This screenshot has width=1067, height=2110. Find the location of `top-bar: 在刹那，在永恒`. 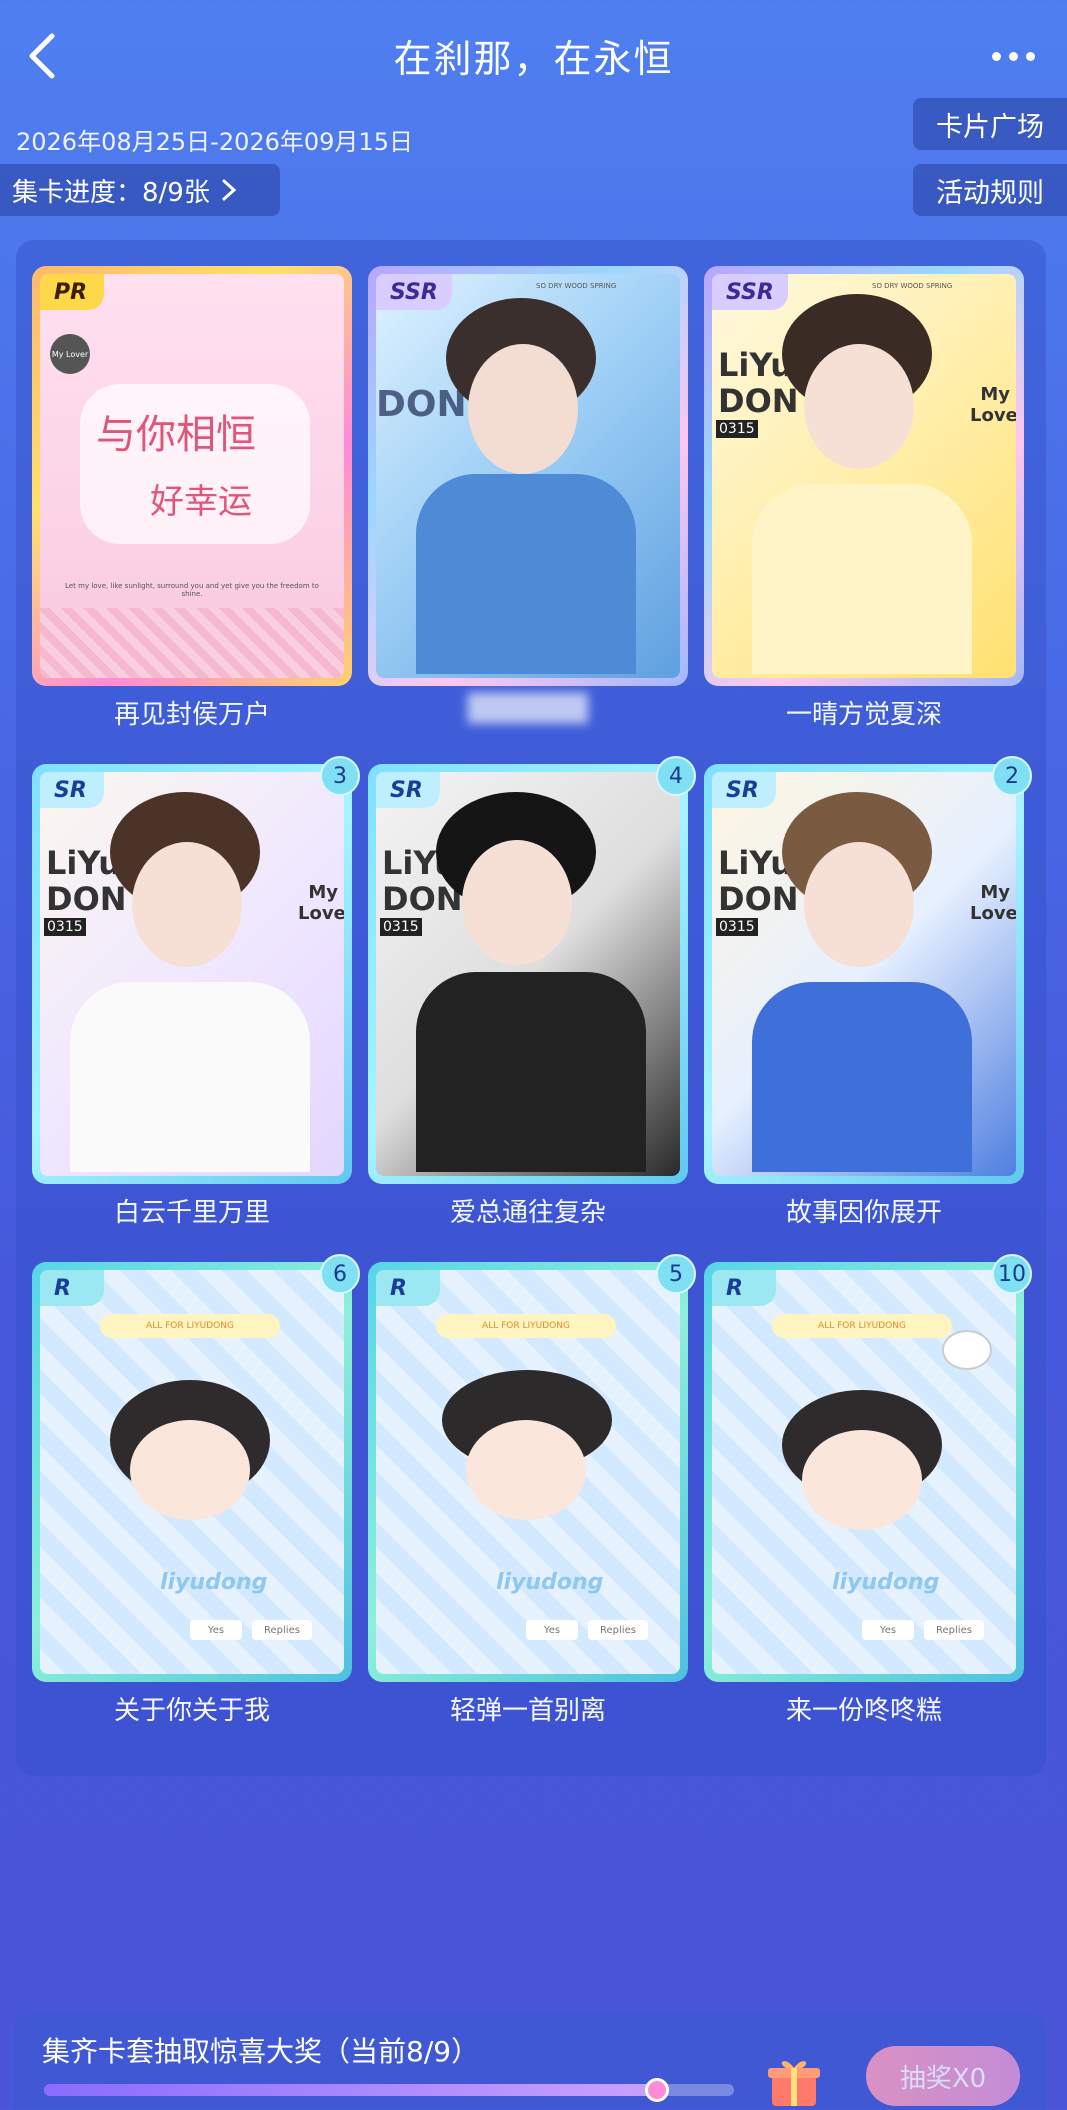

top-bar: 在刹那，在永恒 is located at coordinates (533, 55).